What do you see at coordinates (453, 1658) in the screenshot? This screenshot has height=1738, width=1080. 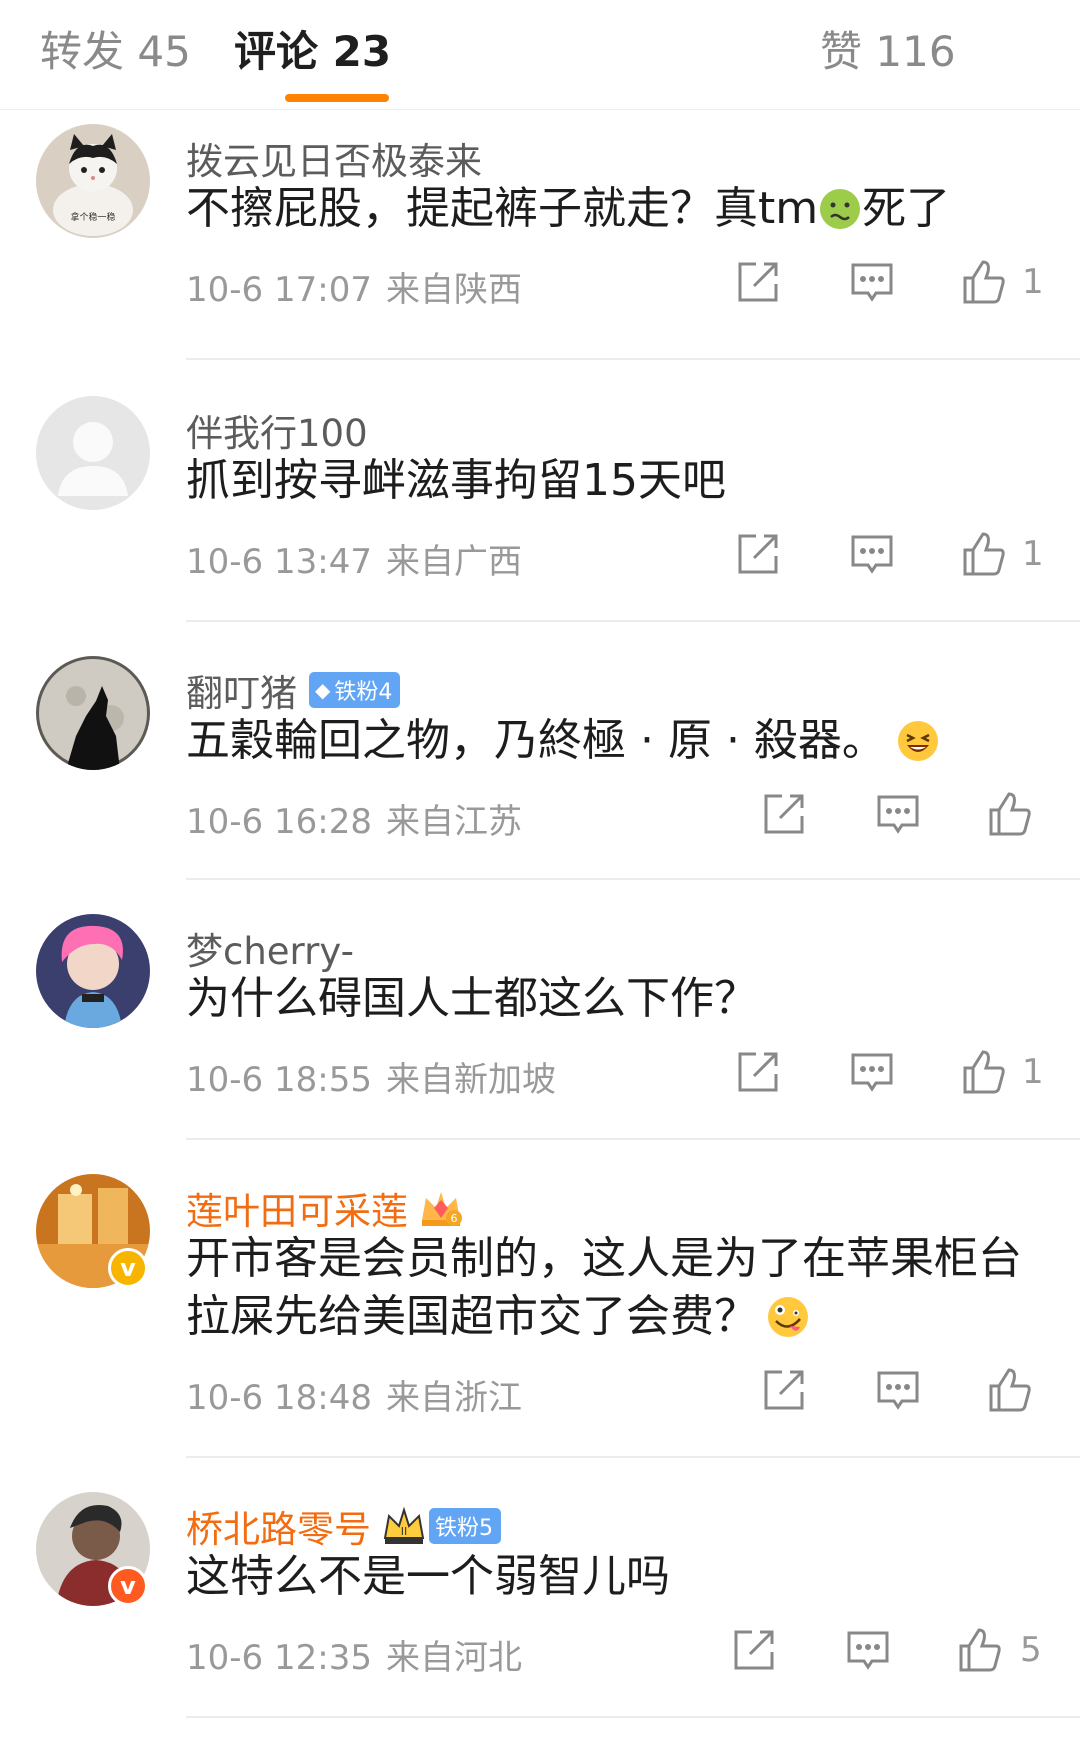 I see `location: 来自河北` at bounding box center [453, 1658].